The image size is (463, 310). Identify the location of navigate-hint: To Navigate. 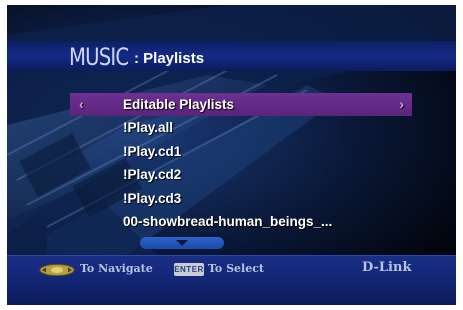
(116, 268).